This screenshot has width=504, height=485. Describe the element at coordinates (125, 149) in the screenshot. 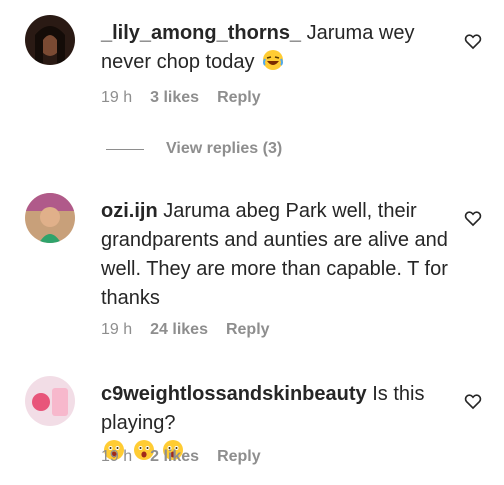

I see `divider-line` at that location.